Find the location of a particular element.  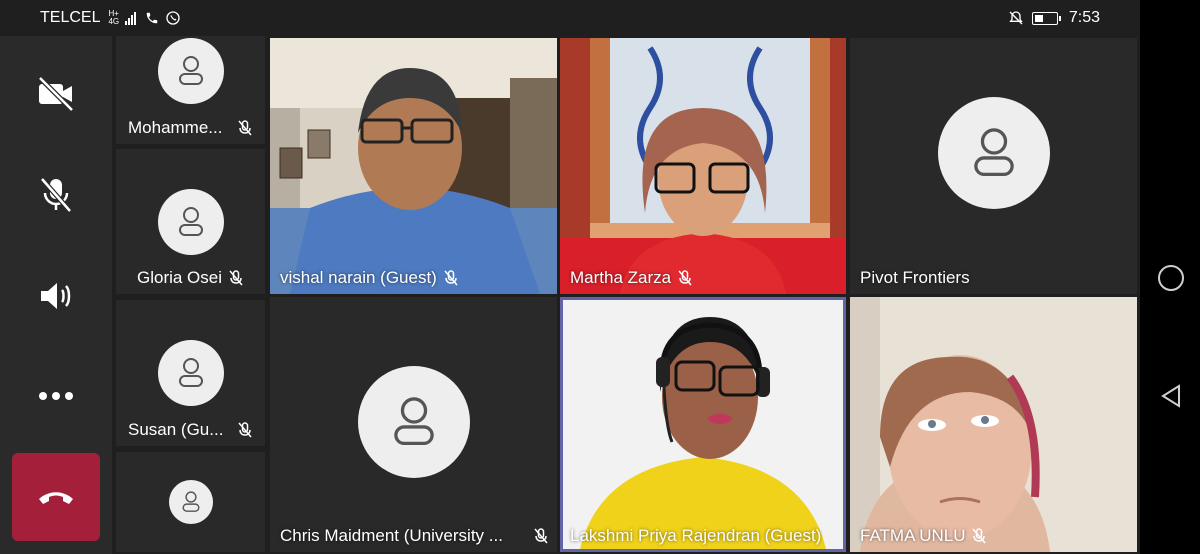

clock: 7:53 is located at coordinates (1084, 17).